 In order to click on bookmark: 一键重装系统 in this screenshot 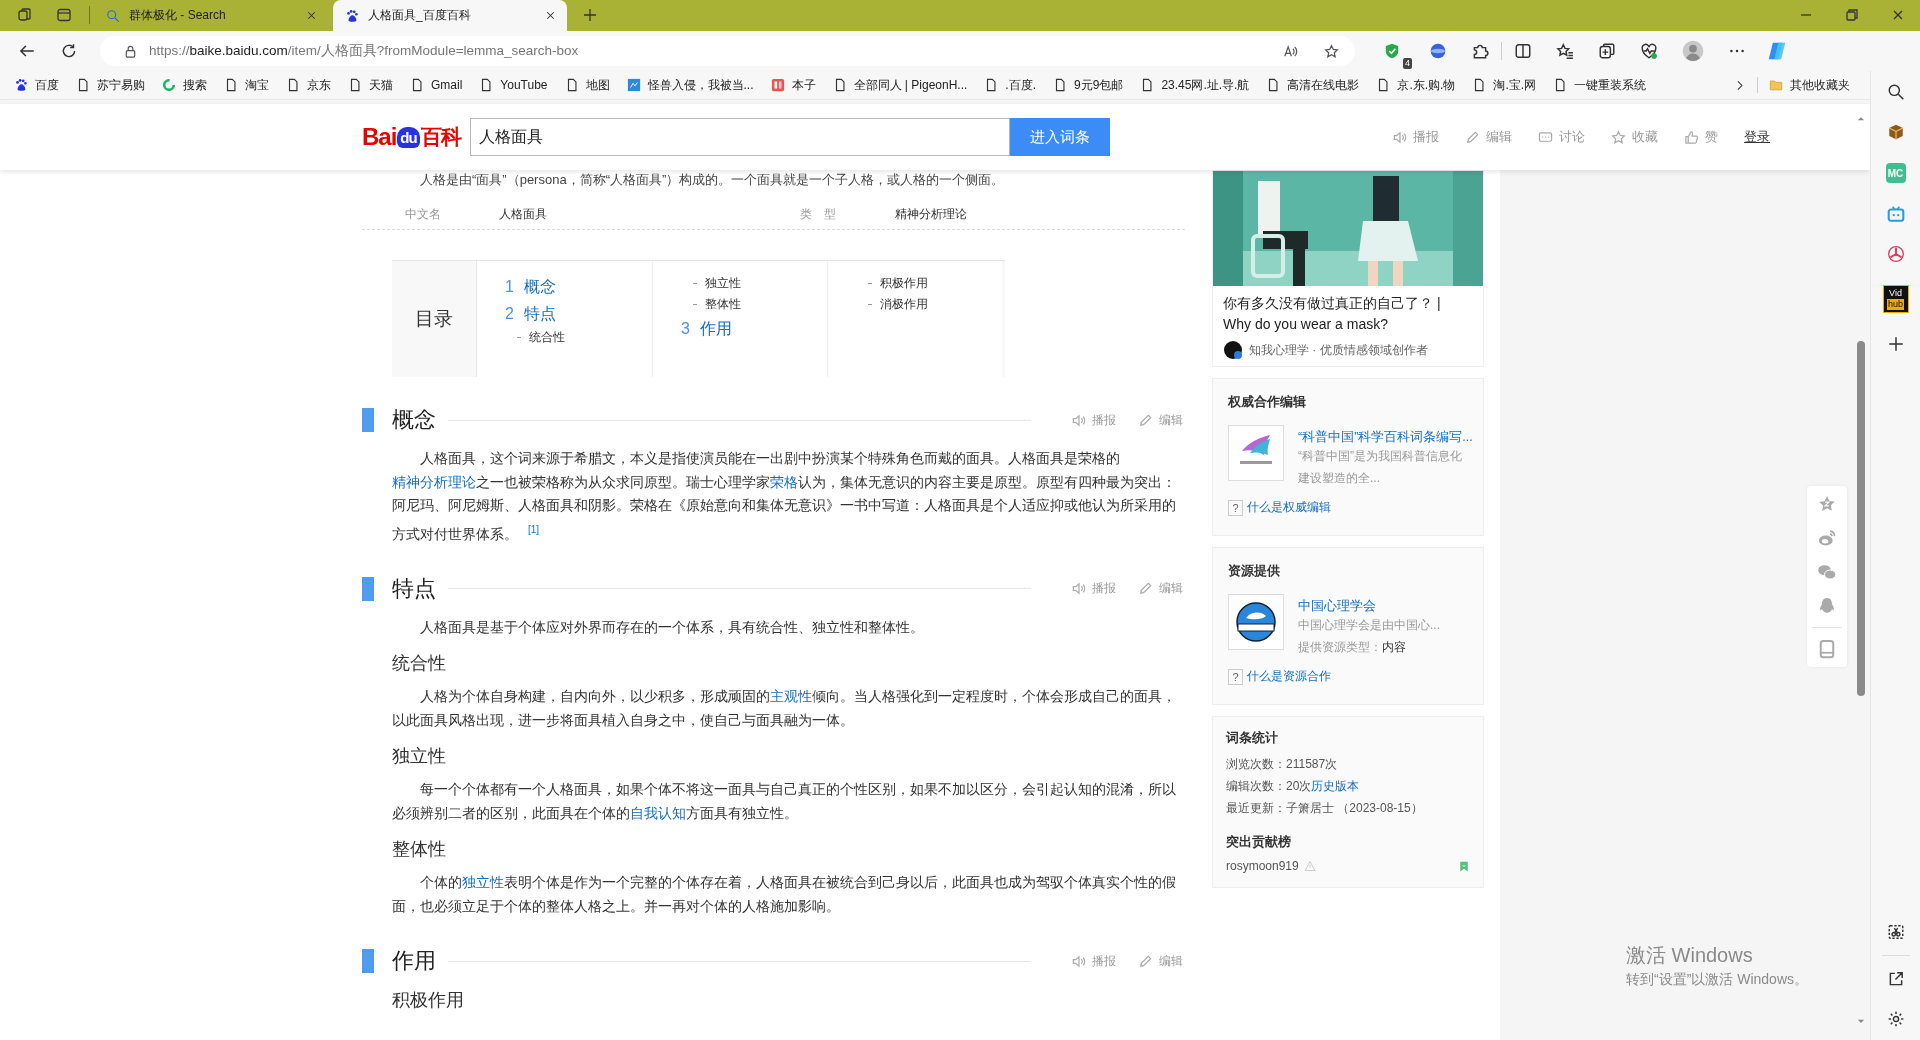, I will do `click(1600, 85)`.